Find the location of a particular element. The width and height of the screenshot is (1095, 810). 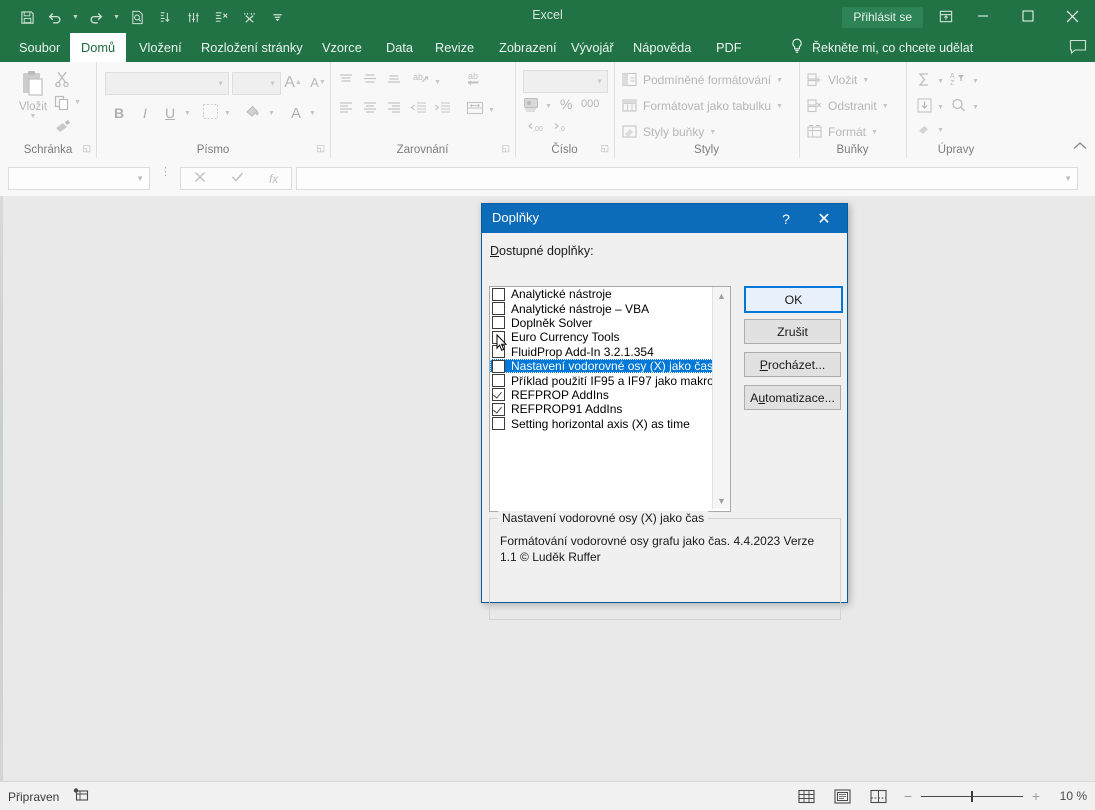

list-item: Příklad použití IF95 a IF97 jako makro is located at coordinates (610, 380).